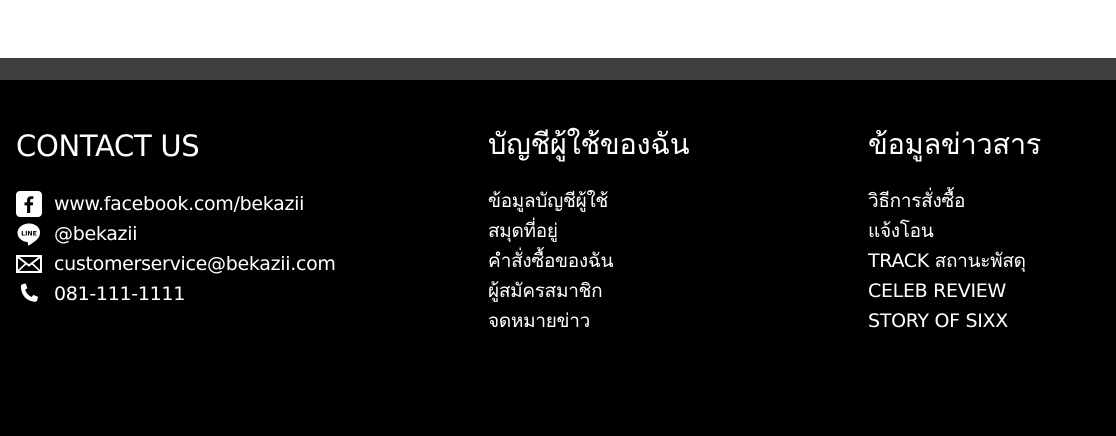  I want to click on contact-item-phone: 081-111-1111, so click(176, 294).